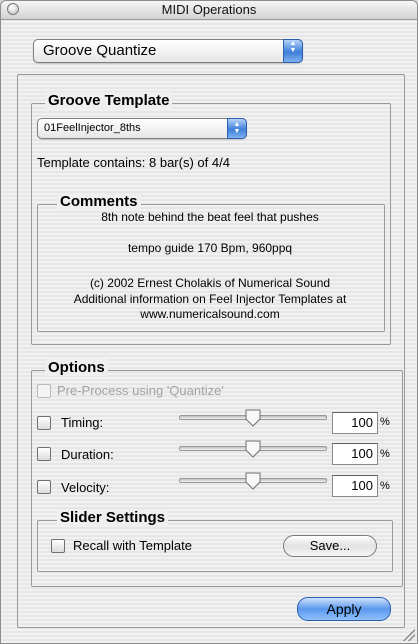  I want to click on recall-with-template-checkbox, so click(58, 546).